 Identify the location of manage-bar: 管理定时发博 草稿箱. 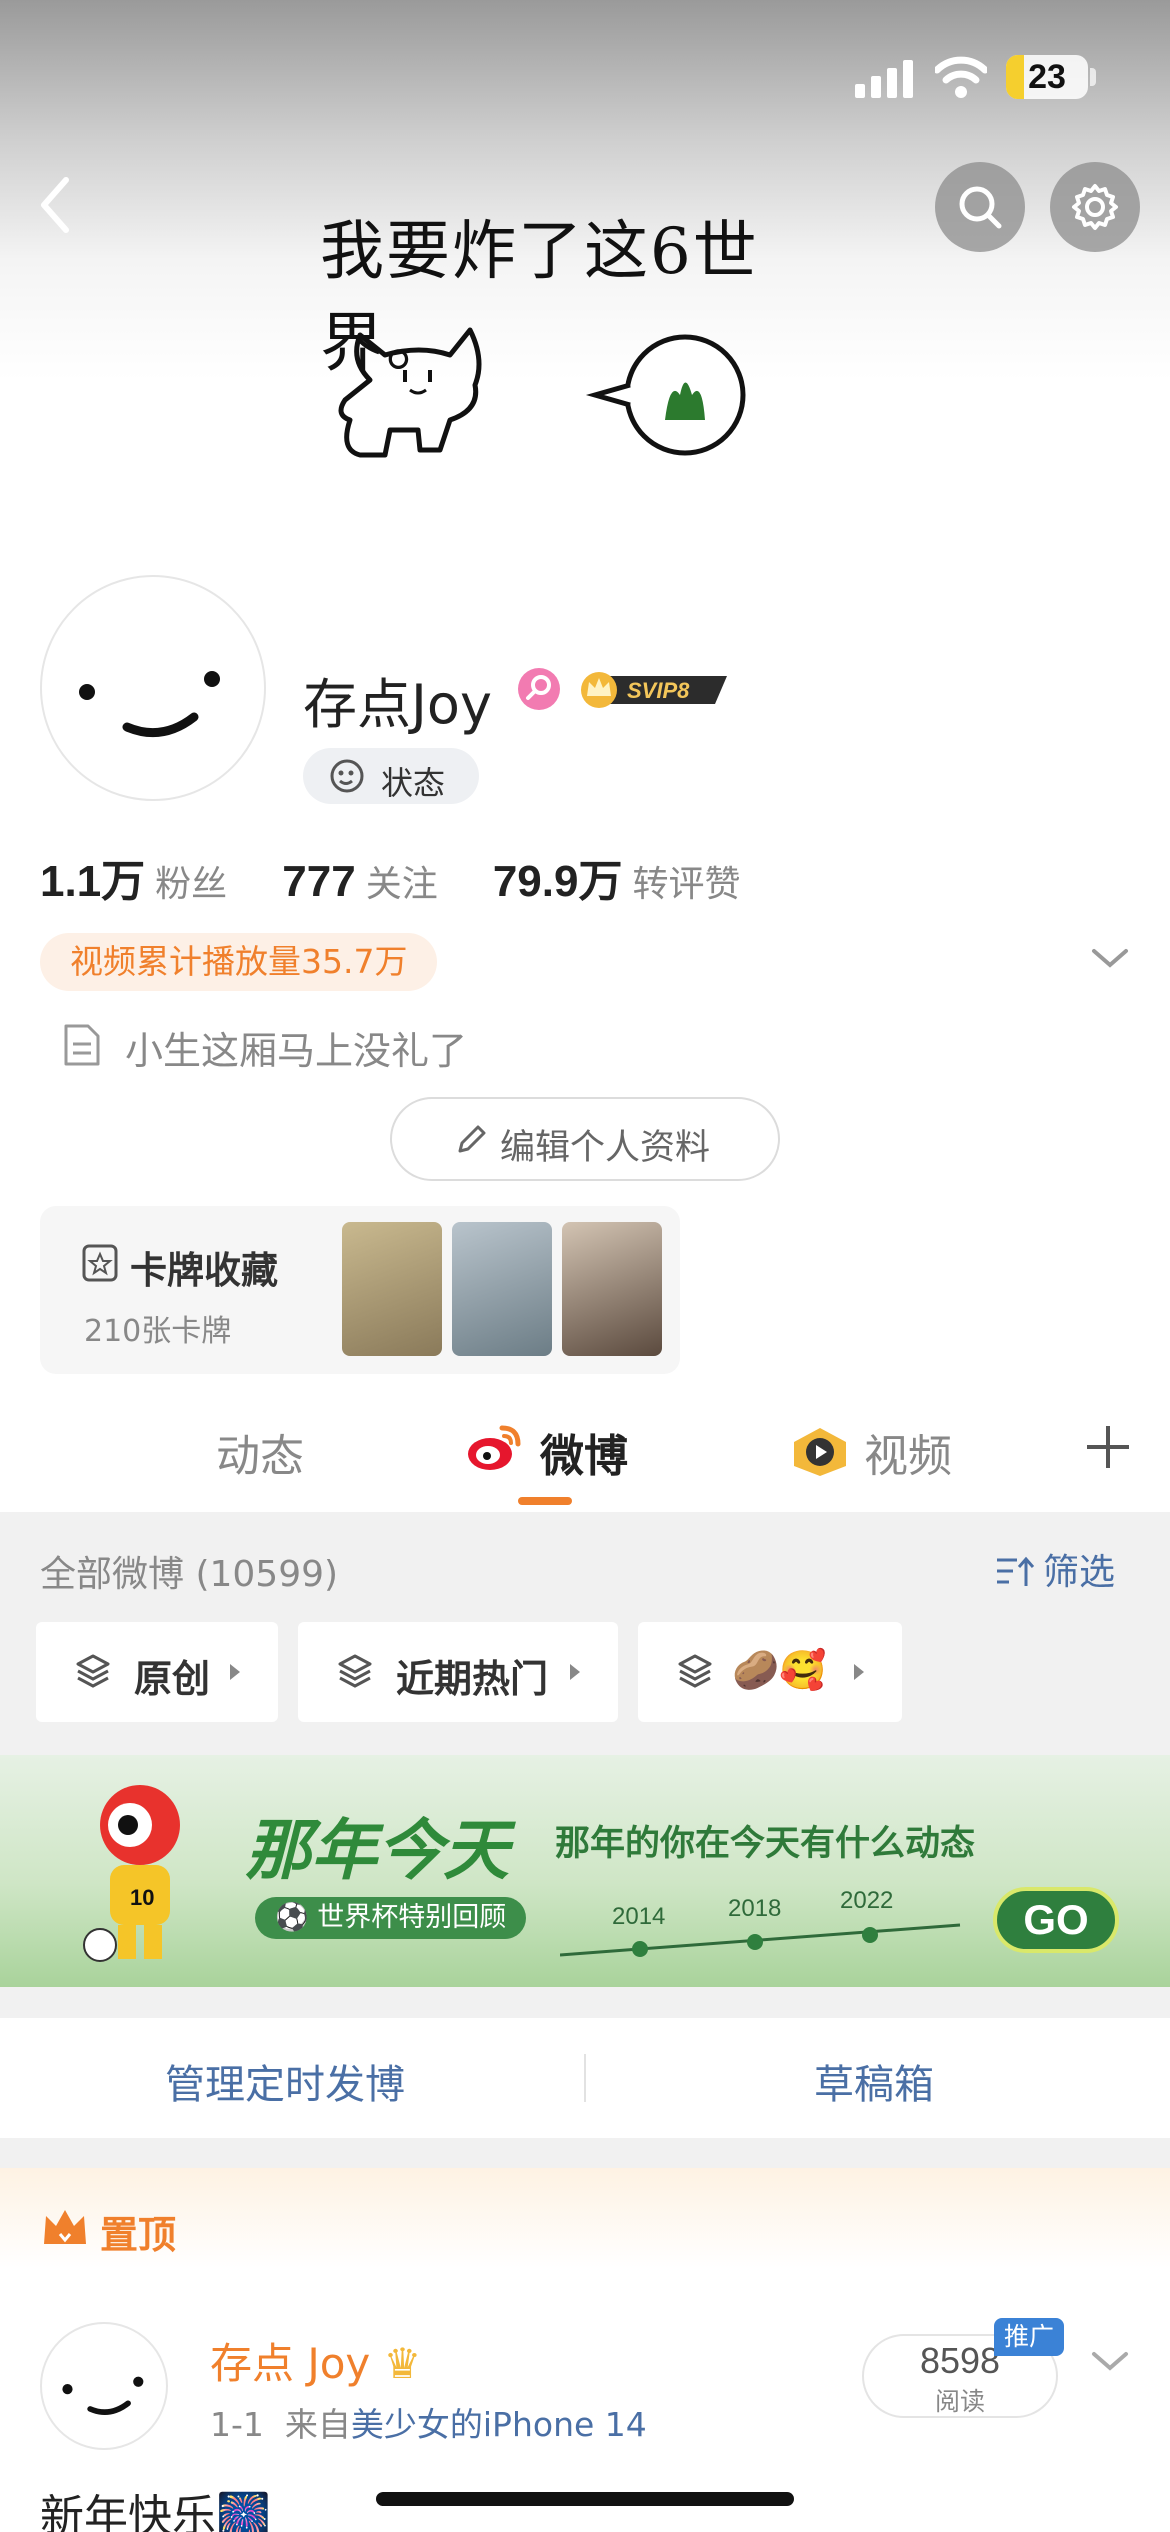
(585, 2078).